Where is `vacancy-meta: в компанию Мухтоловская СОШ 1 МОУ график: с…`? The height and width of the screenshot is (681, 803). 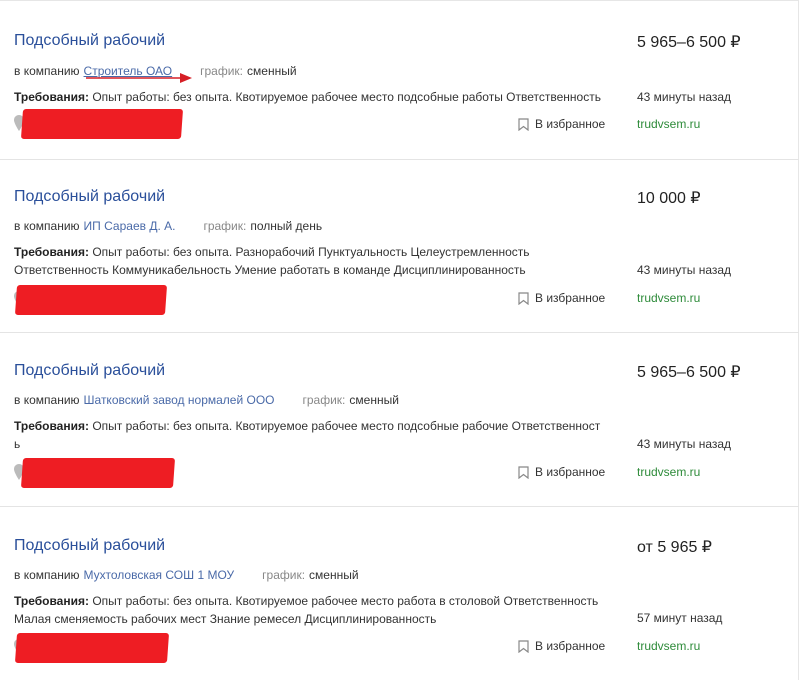 vacancy-meta: в компанию Мухтоловская СОШ 1 МОУ график: с… is located at coordinates (186, 575).